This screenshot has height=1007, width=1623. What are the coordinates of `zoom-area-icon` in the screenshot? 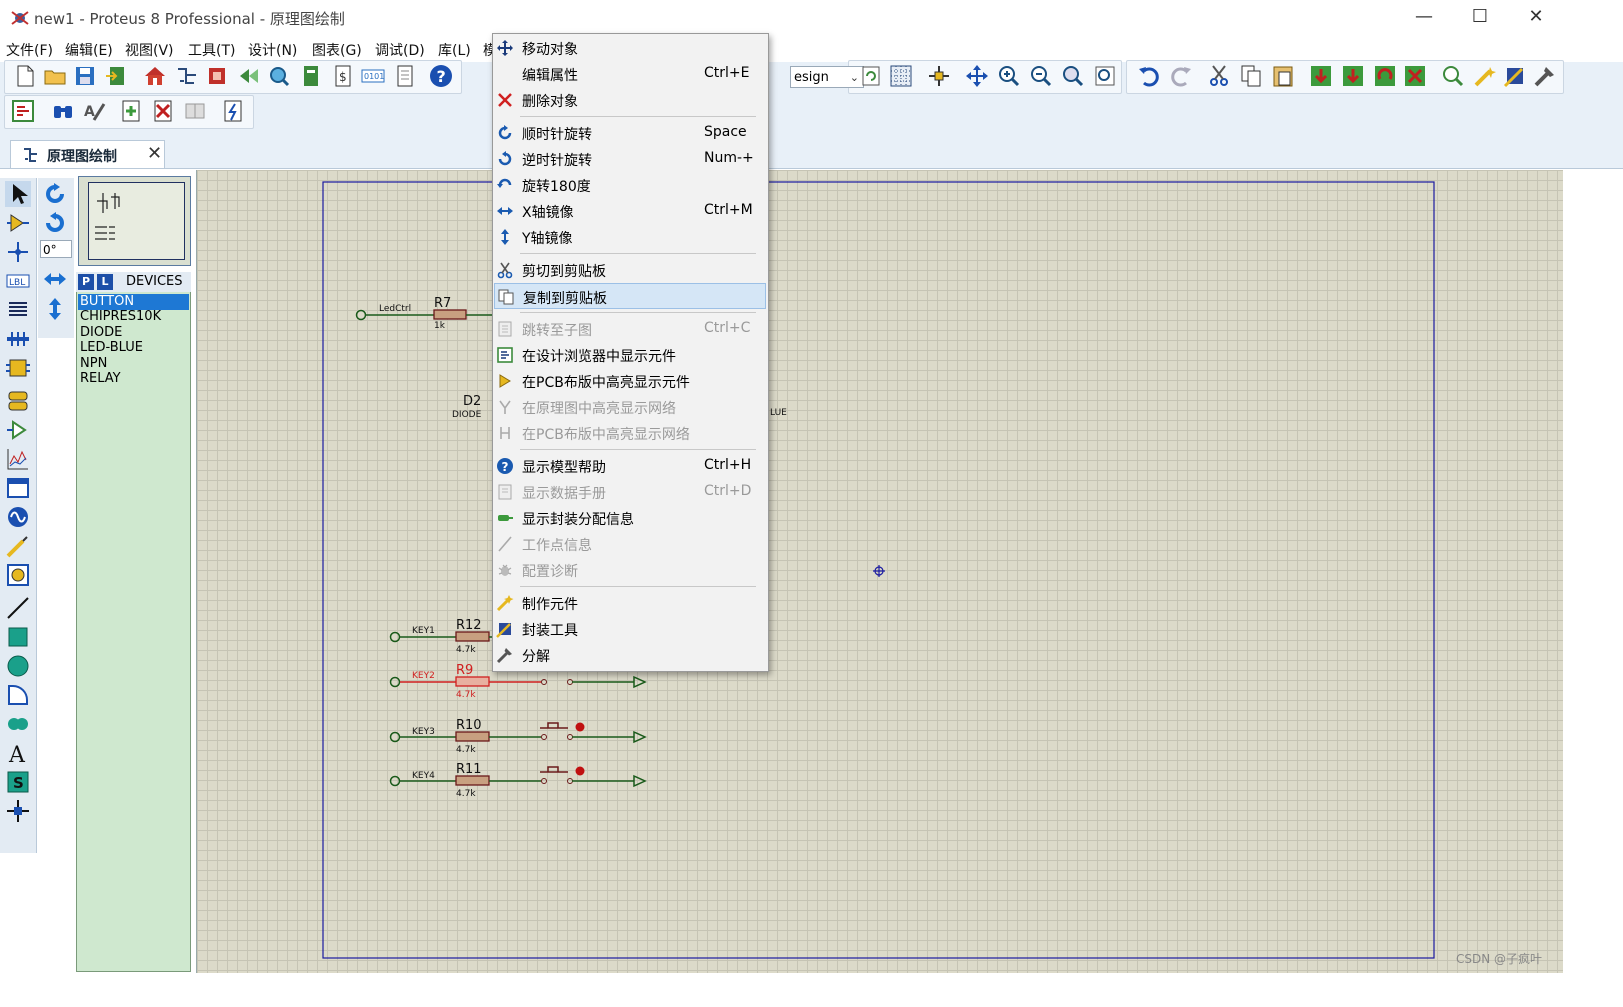 It's located at (1105, 76).